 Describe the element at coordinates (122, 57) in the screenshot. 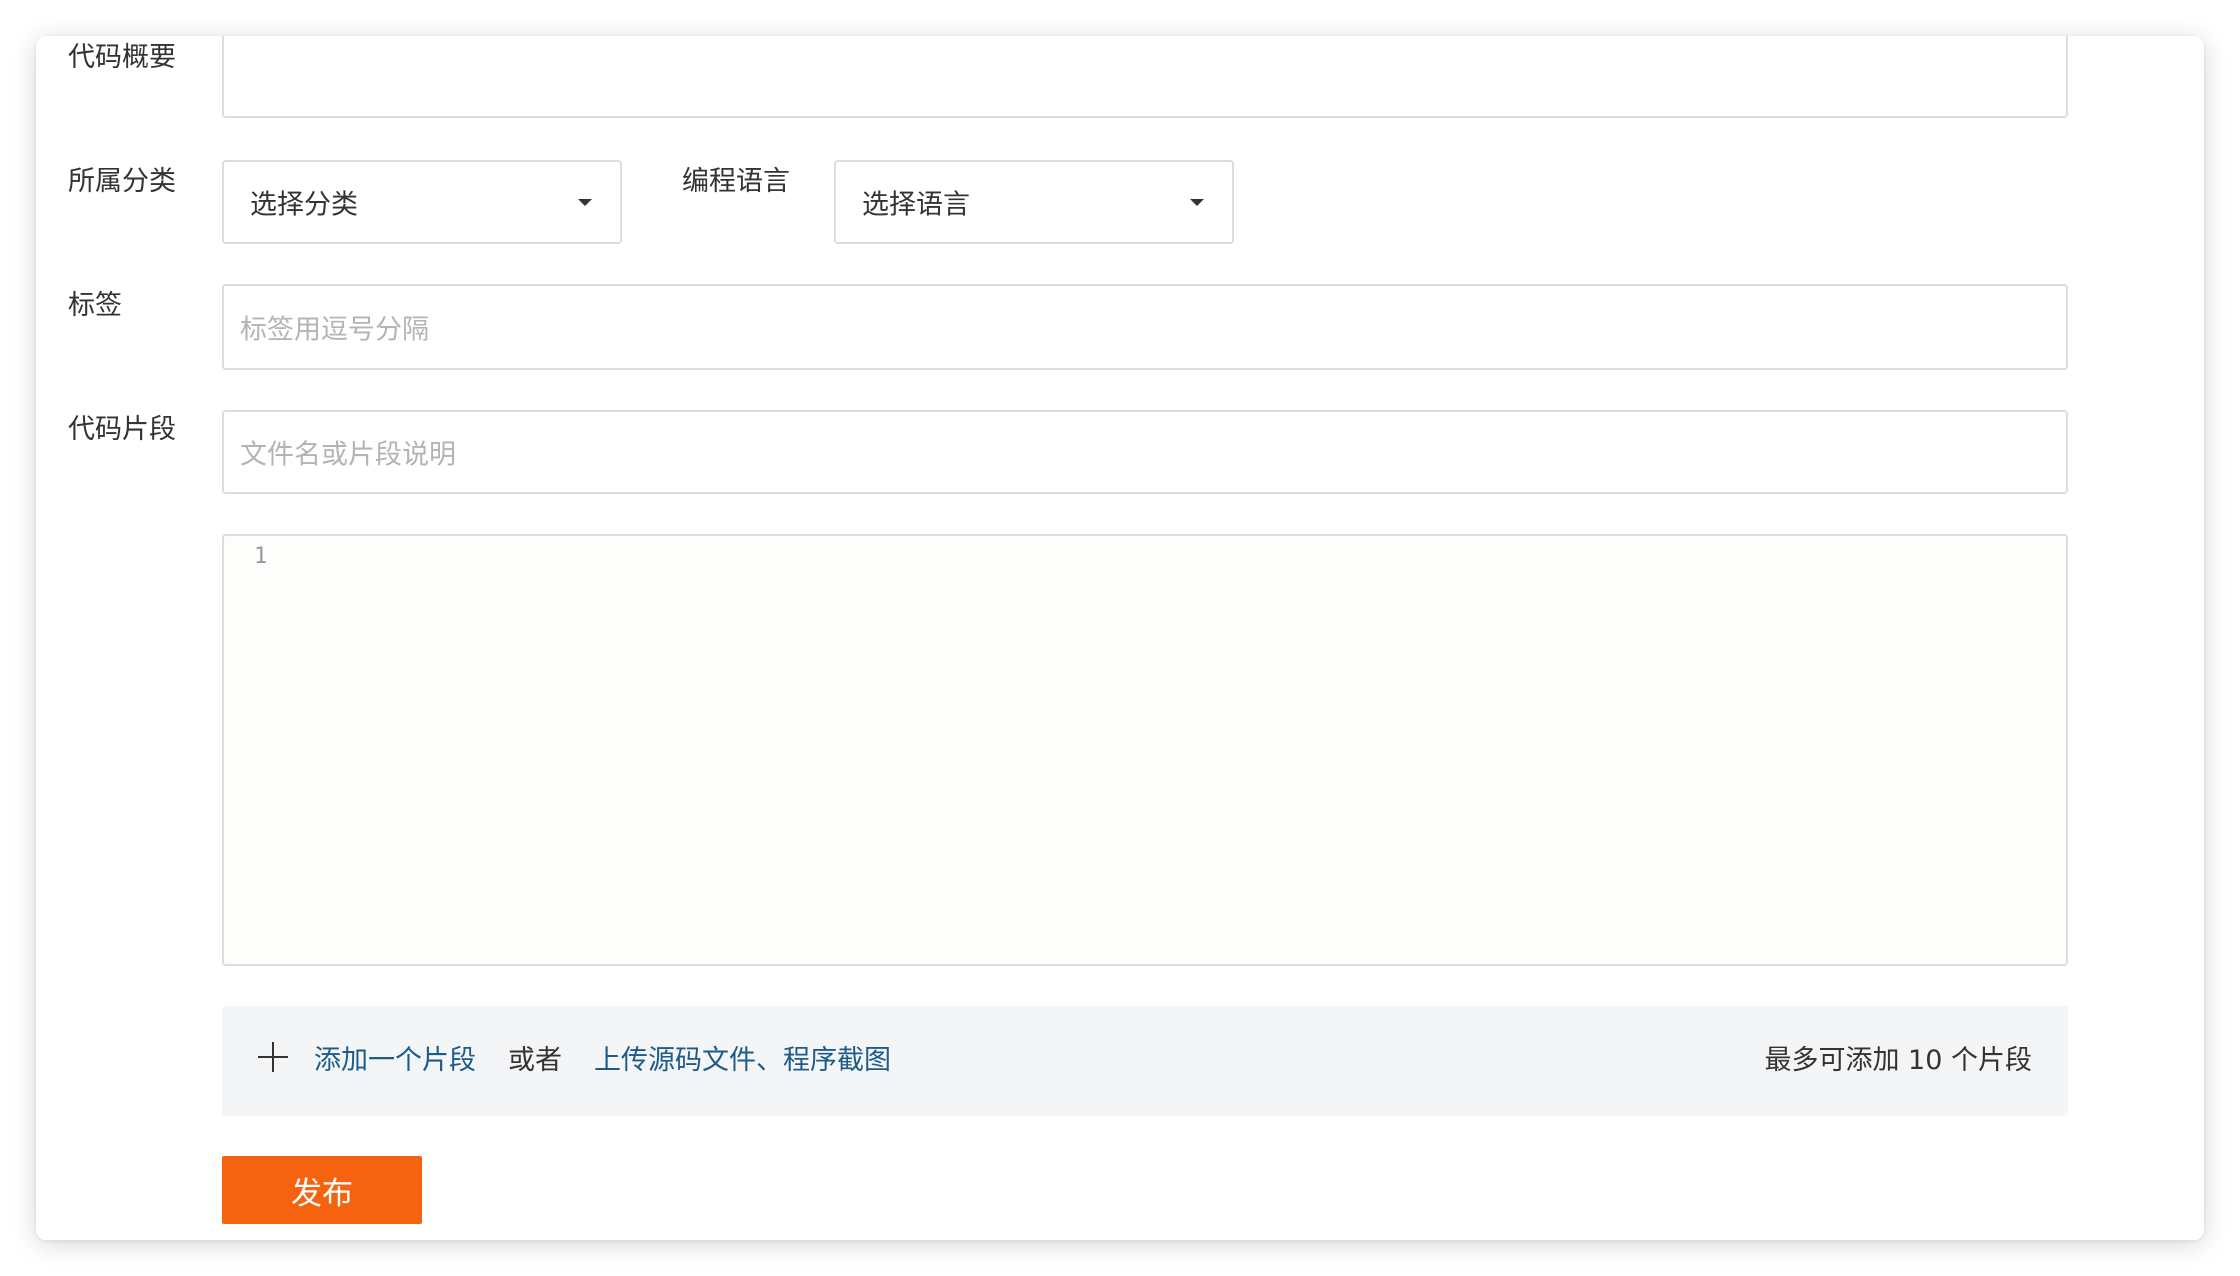

I see `summary-label: 代码概要` at that location.